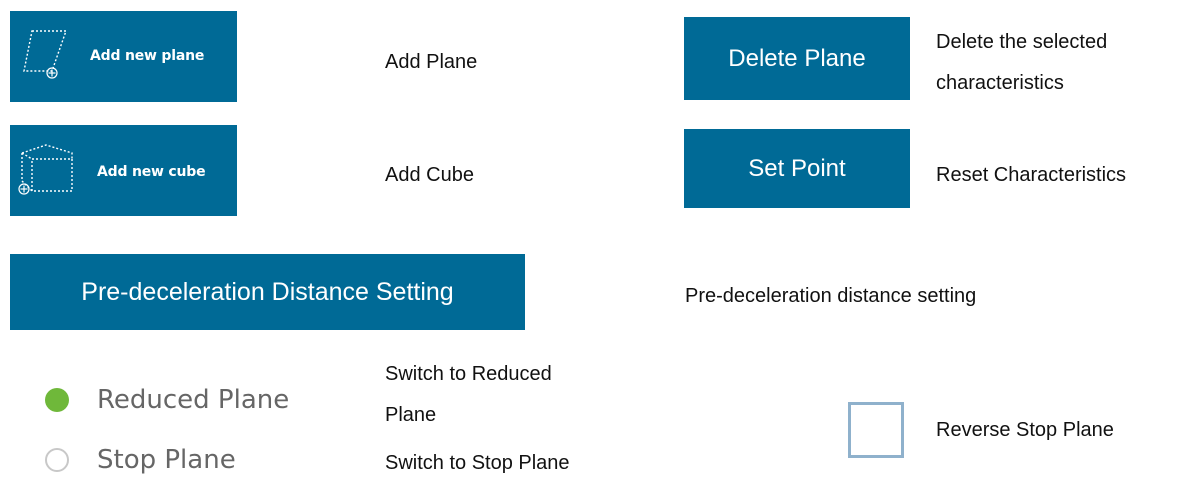 The width and height of the screenshot is (1199, 489). I want to click on stop-plane-radio, so click(57, 460).